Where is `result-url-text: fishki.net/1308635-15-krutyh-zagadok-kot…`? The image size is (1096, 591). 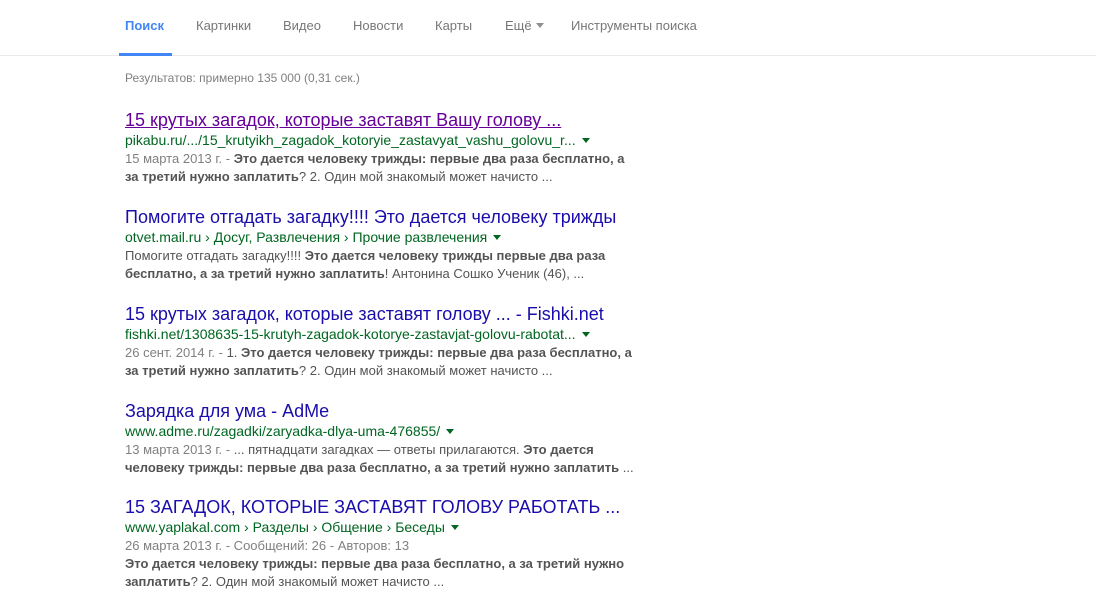 result-url-text: fishki.net/1308635-15-krutyh-zagadok-kot… is located at coordinates (350, 334).